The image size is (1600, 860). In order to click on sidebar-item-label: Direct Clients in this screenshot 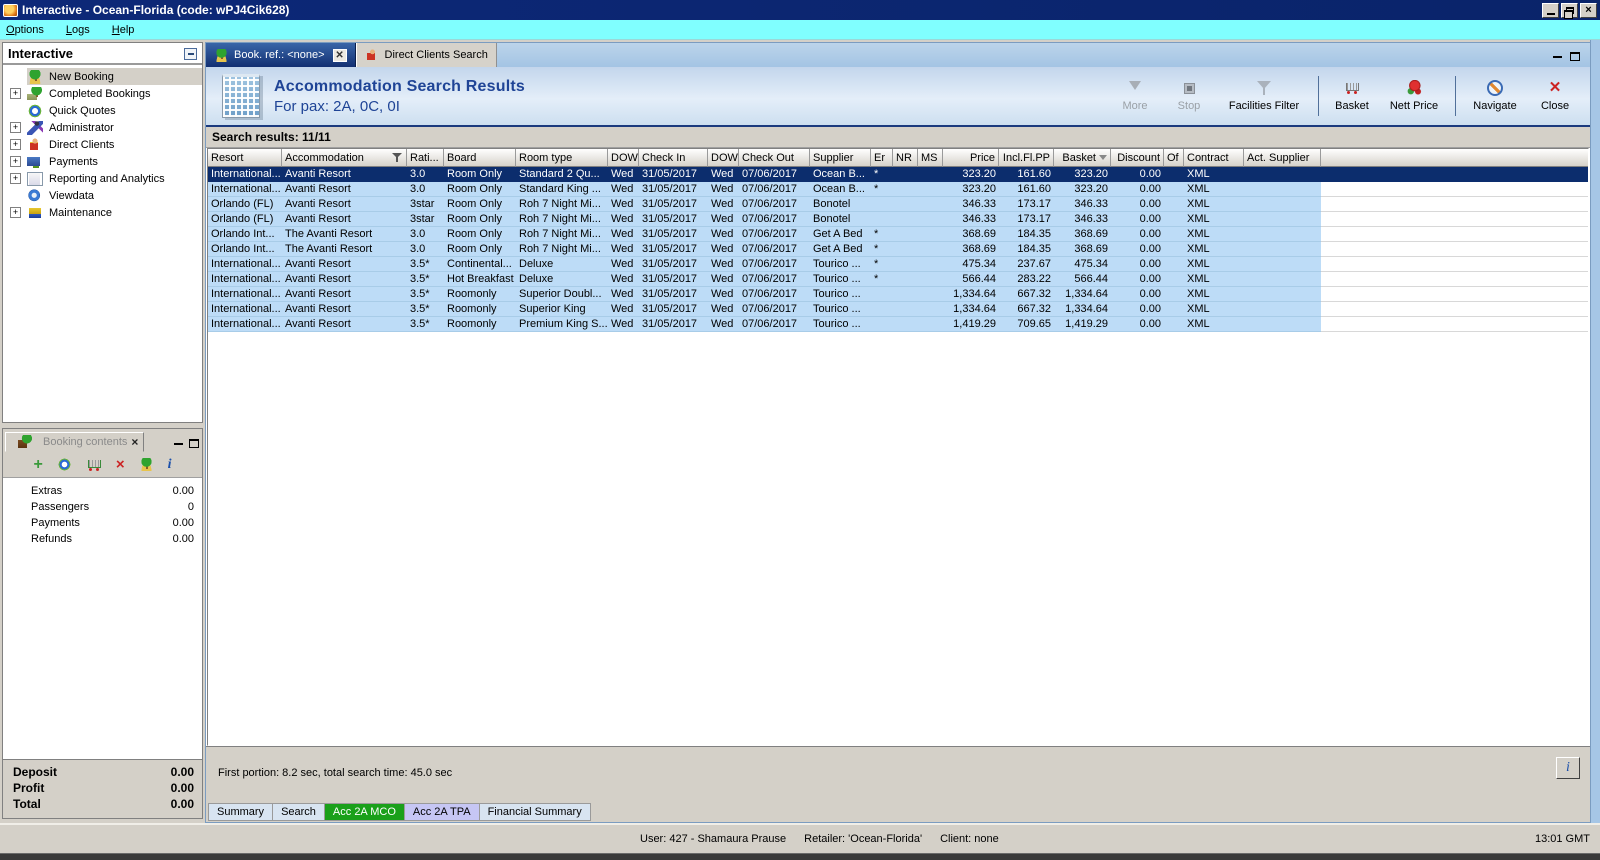, I will do `click(82, 144)`.